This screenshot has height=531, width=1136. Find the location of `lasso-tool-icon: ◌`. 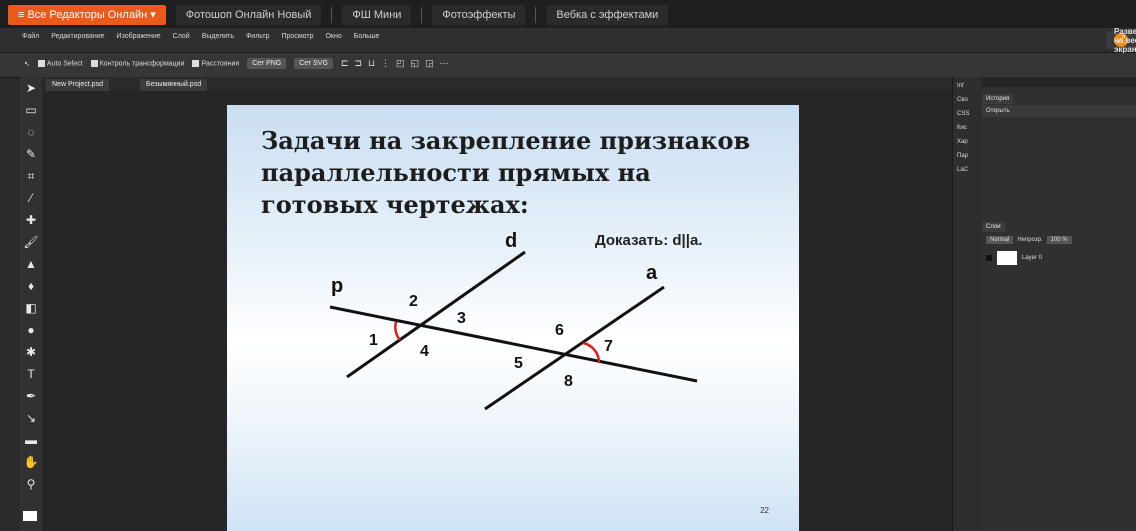

lasso-tool-icon: ◌ is located at coordinates (31, 132).